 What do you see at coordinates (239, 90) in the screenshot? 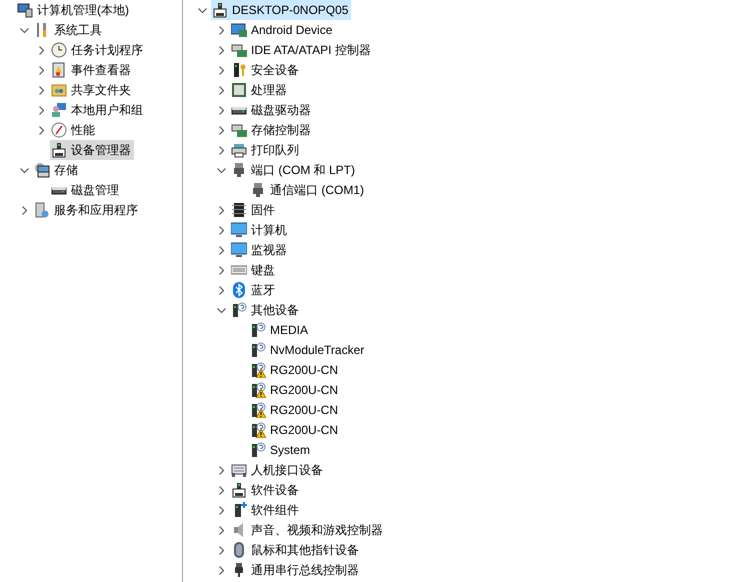
I see `processor-icon` at bounding box center [239, 90].